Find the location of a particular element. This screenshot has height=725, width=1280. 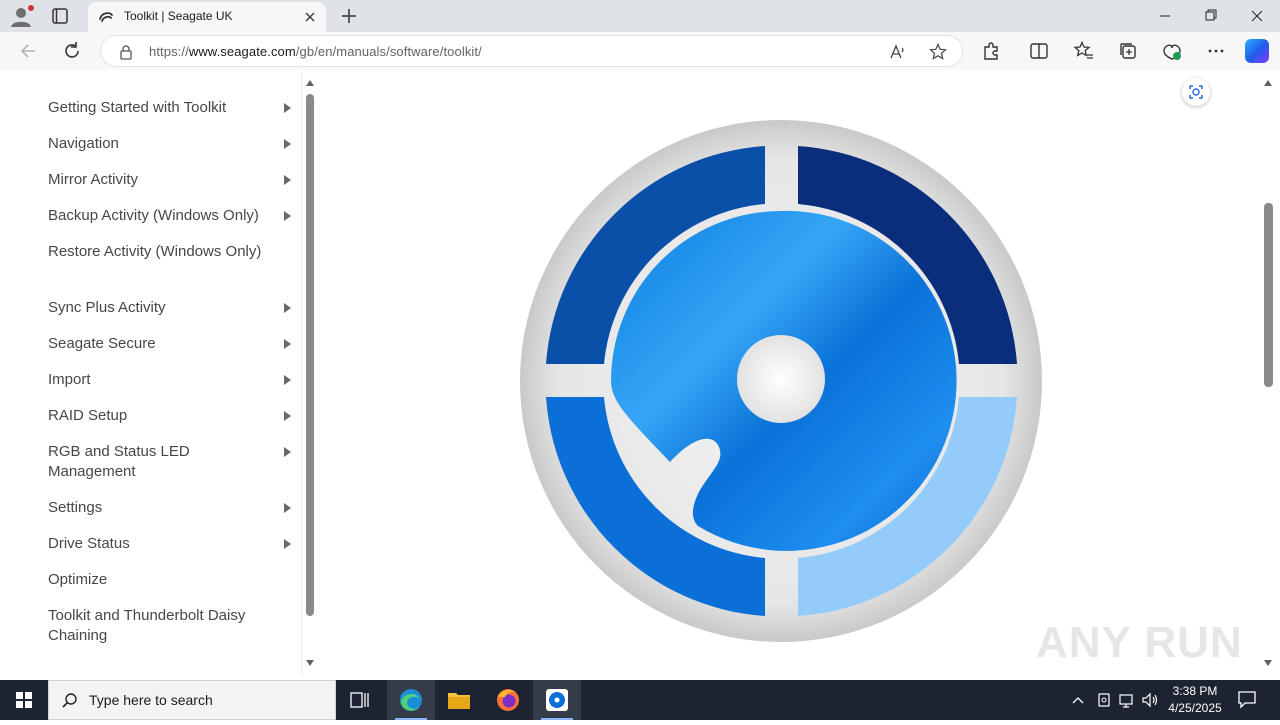

back-arrow-icon is located at coordinates (29, 51).